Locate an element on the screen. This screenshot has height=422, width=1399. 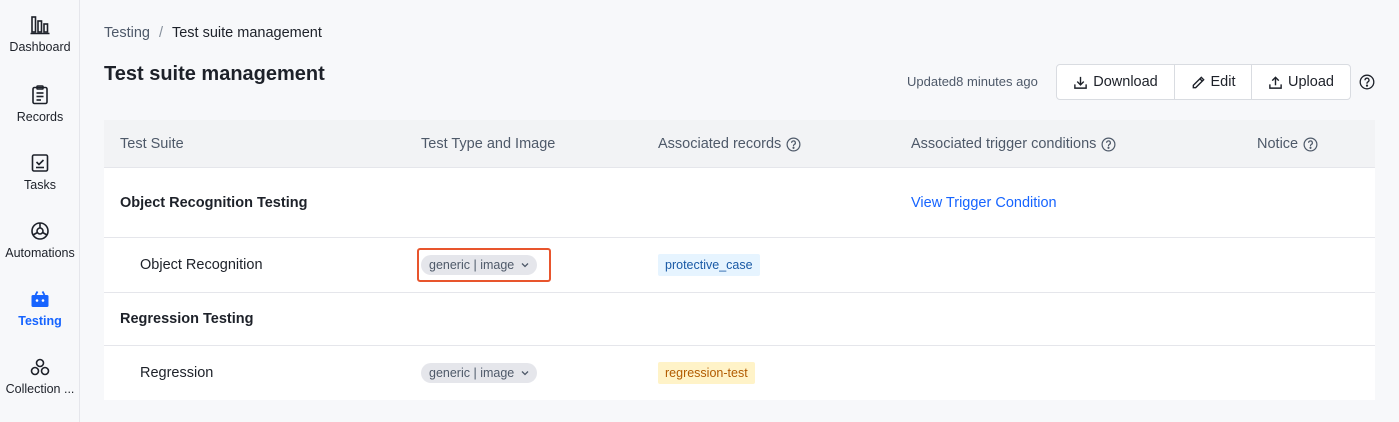
sidebar-item-label: Tasks is located at coordinates (40, 185).